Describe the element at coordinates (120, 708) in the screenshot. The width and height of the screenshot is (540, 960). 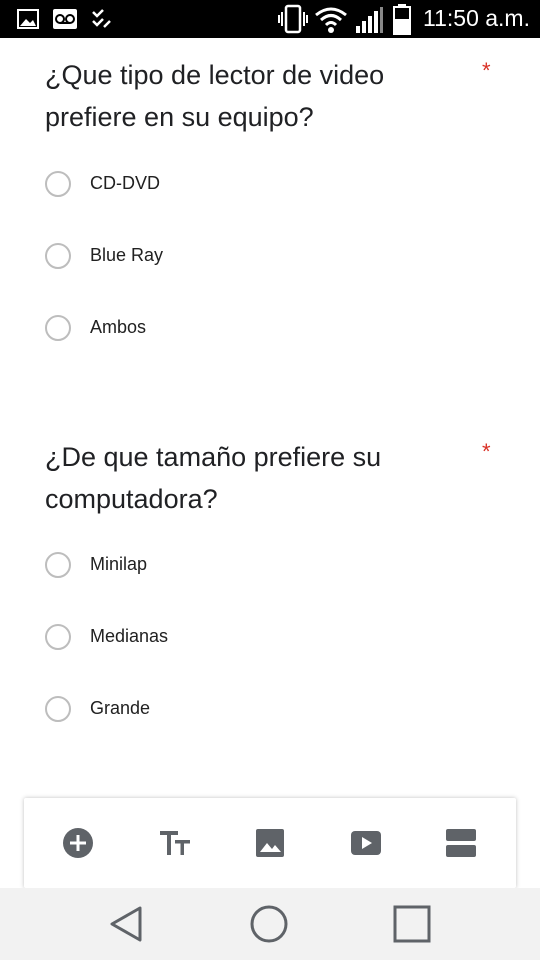
I see `option-label: Grande` at that location.